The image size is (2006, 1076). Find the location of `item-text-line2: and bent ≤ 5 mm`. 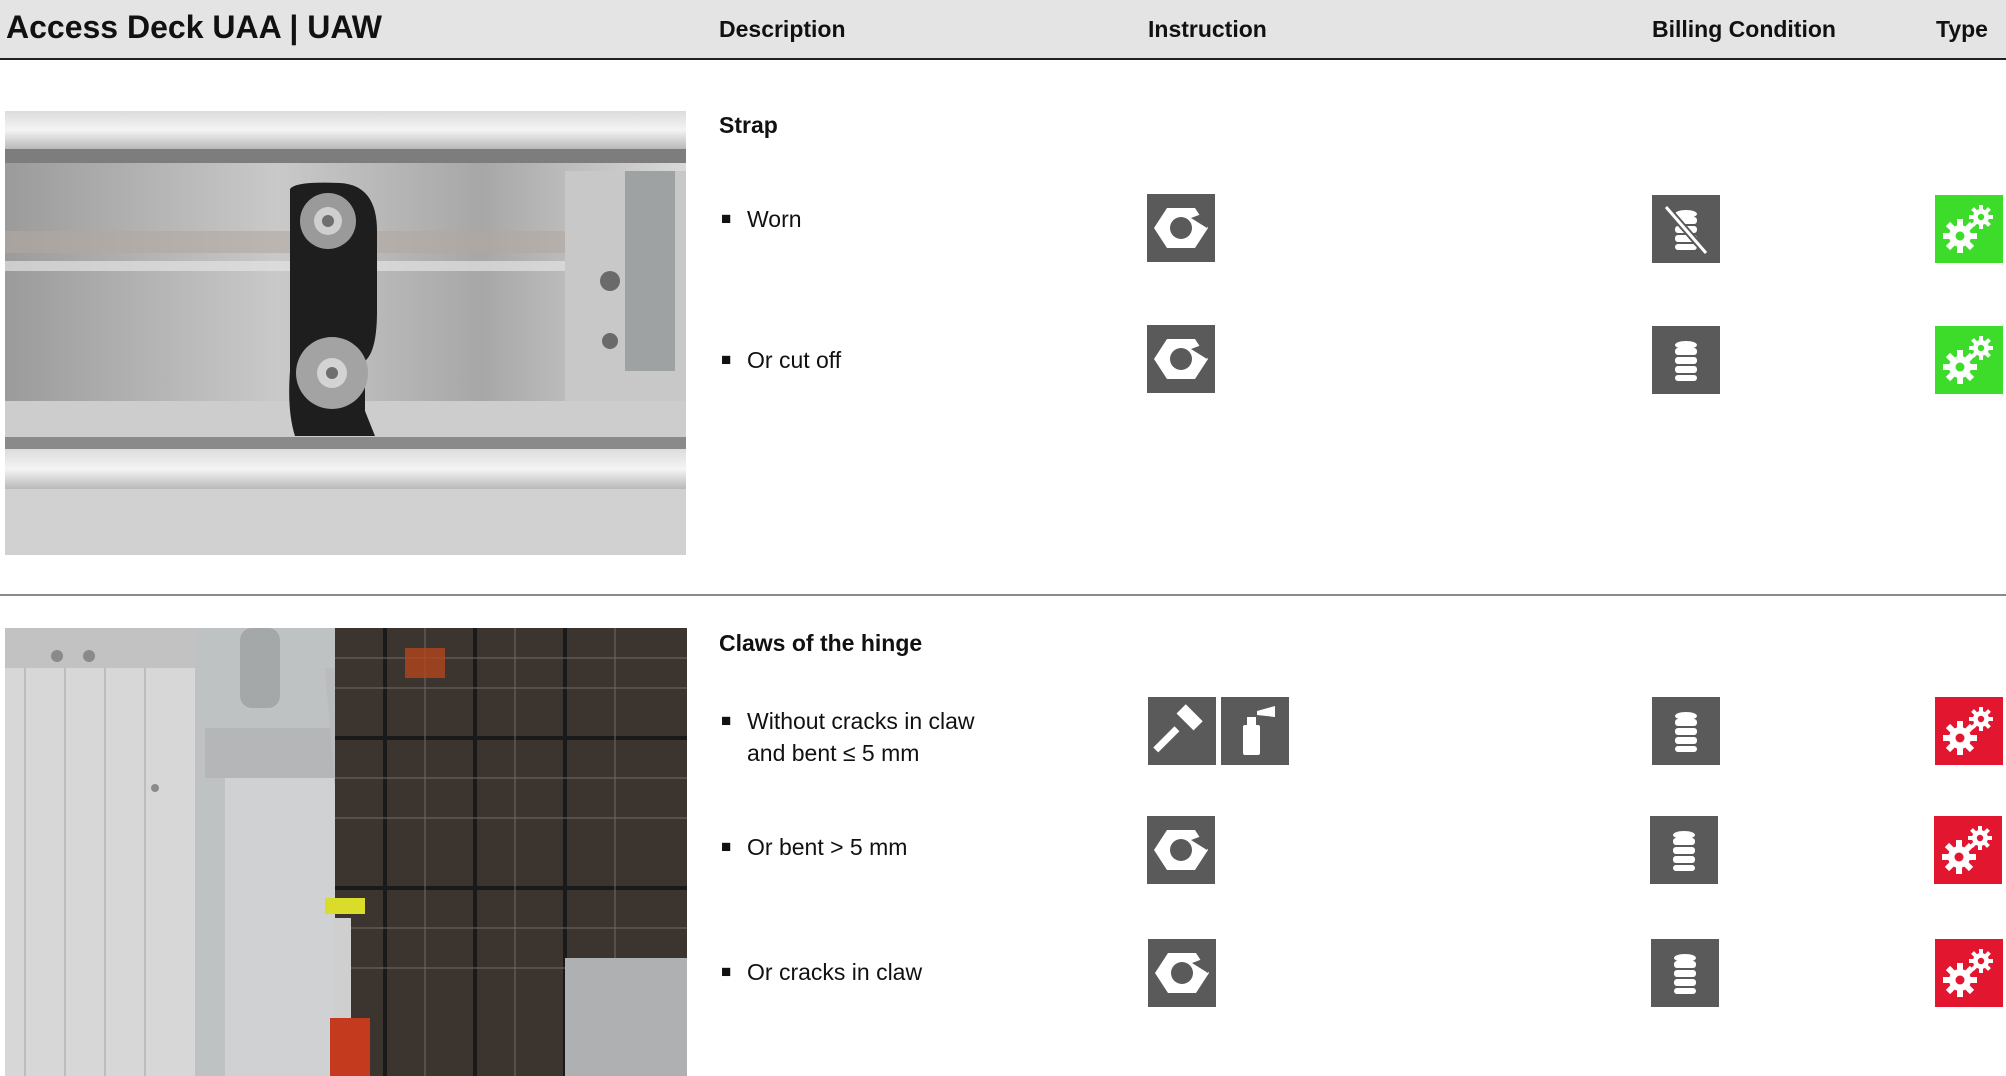

item-text-line2: and bent ≤ 5 mm is located at coordinates (833, 753).